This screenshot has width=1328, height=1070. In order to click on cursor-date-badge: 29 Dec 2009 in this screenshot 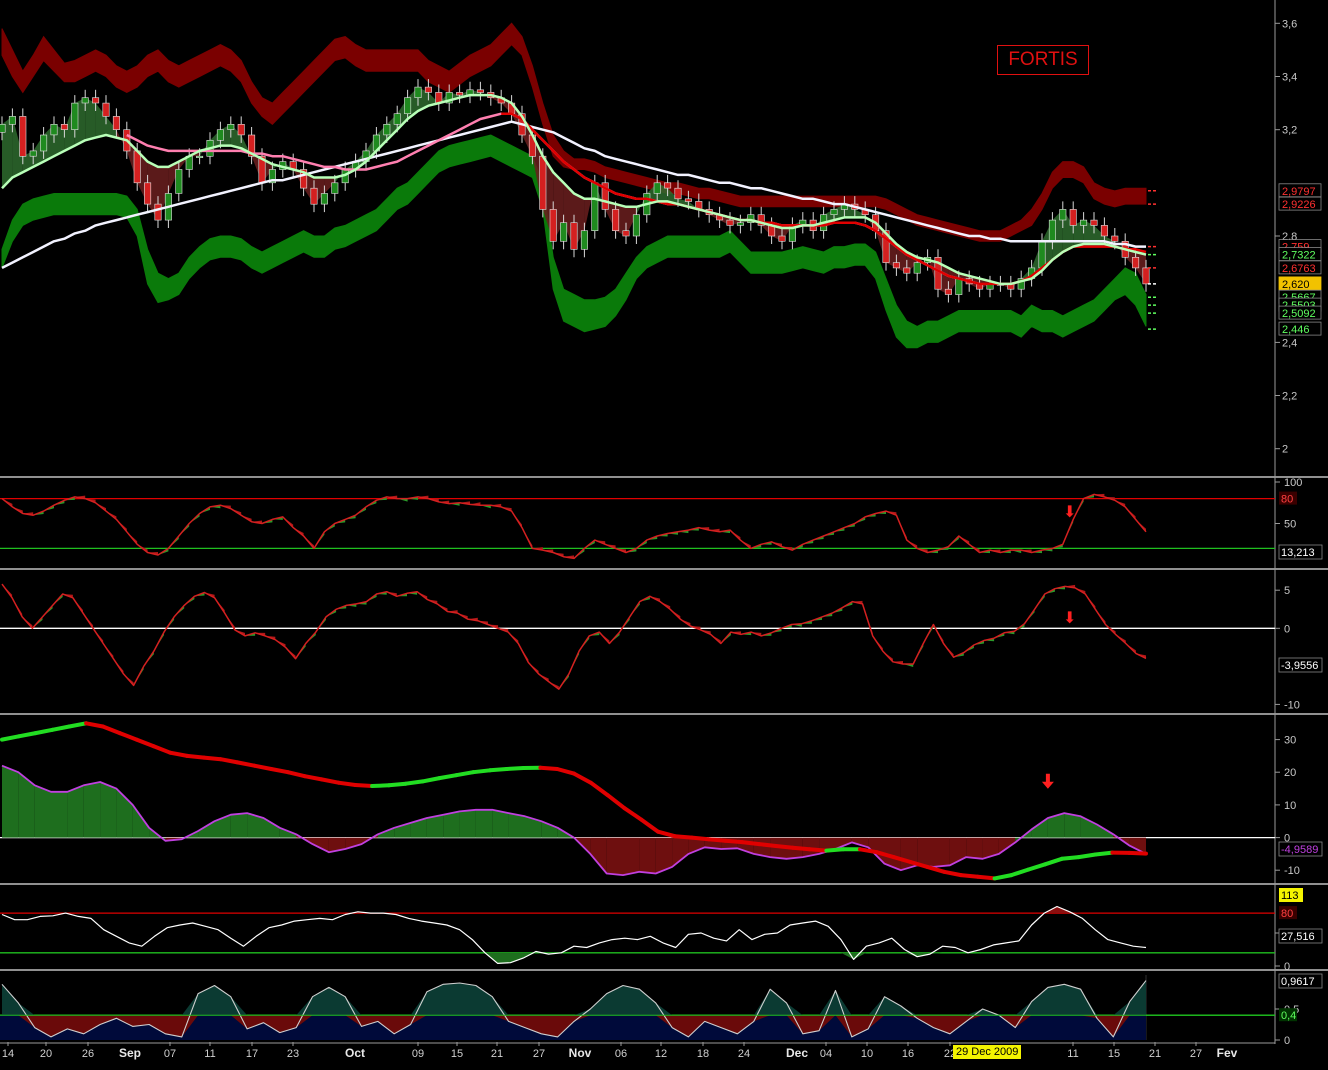, I will do `click(987, 1052)`.